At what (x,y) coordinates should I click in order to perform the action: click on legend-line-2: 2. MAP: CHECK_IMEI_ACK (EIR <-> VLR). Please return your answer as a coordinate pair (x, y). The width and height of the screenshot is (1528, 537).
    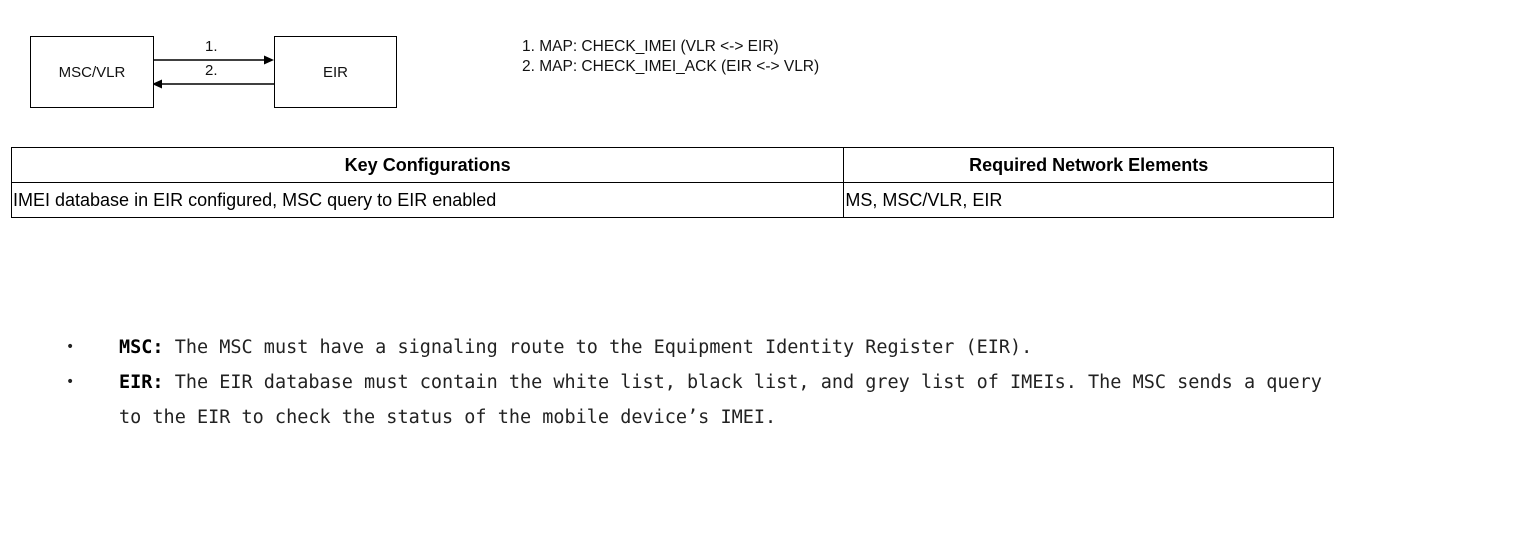
    Looking at the image, I should click on (671, 66).